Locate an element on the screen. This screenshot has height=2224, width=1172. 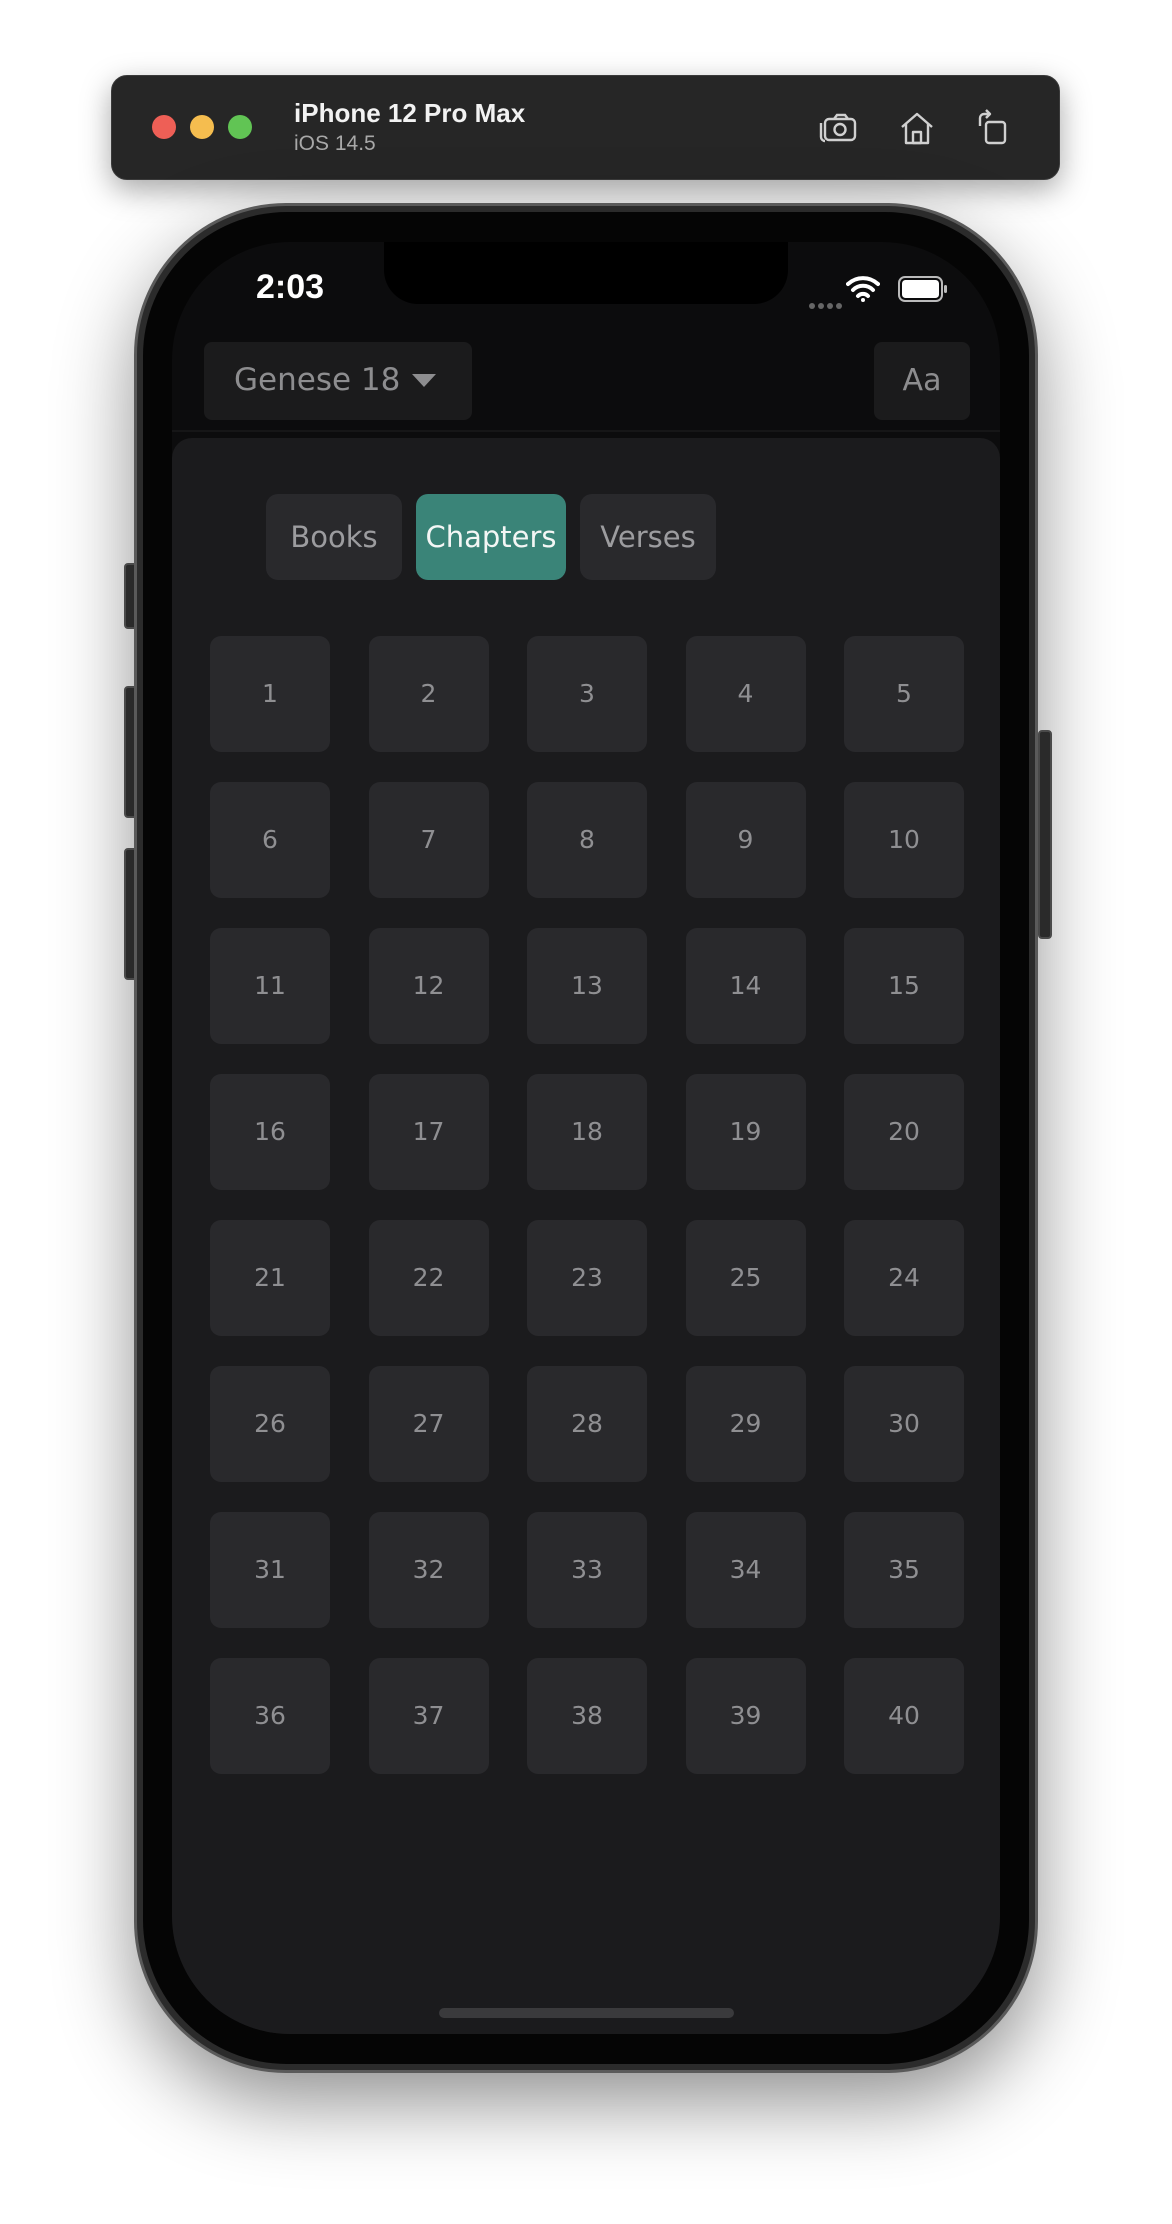
chapter-button: 13 is located at coordinates (587, 986).